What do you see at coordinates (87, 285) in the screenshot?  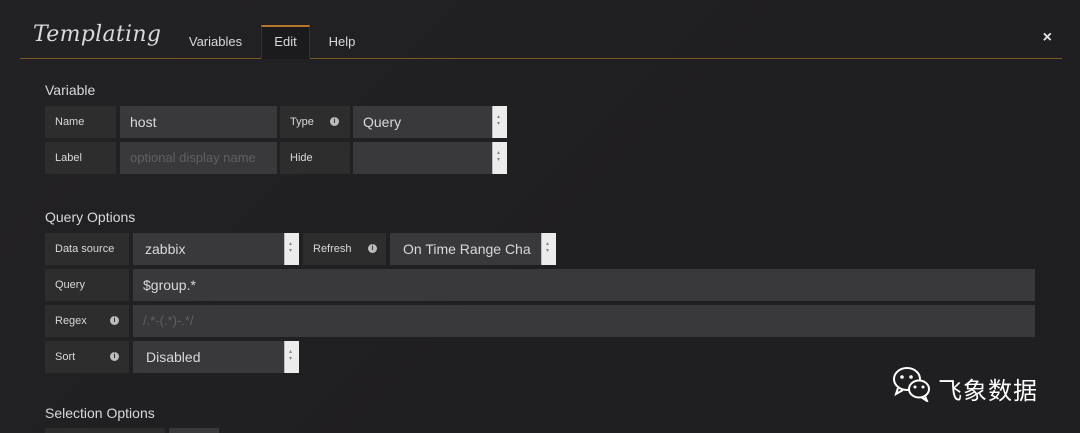 I see `query-label: Query` at bounding box center [87, 285].